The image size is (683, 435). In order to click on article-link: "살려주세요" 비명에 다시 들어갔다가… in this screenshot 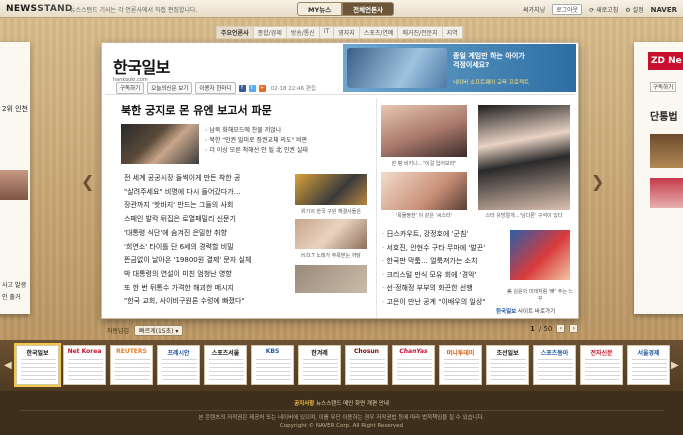, I will do `click(187, 193)`.